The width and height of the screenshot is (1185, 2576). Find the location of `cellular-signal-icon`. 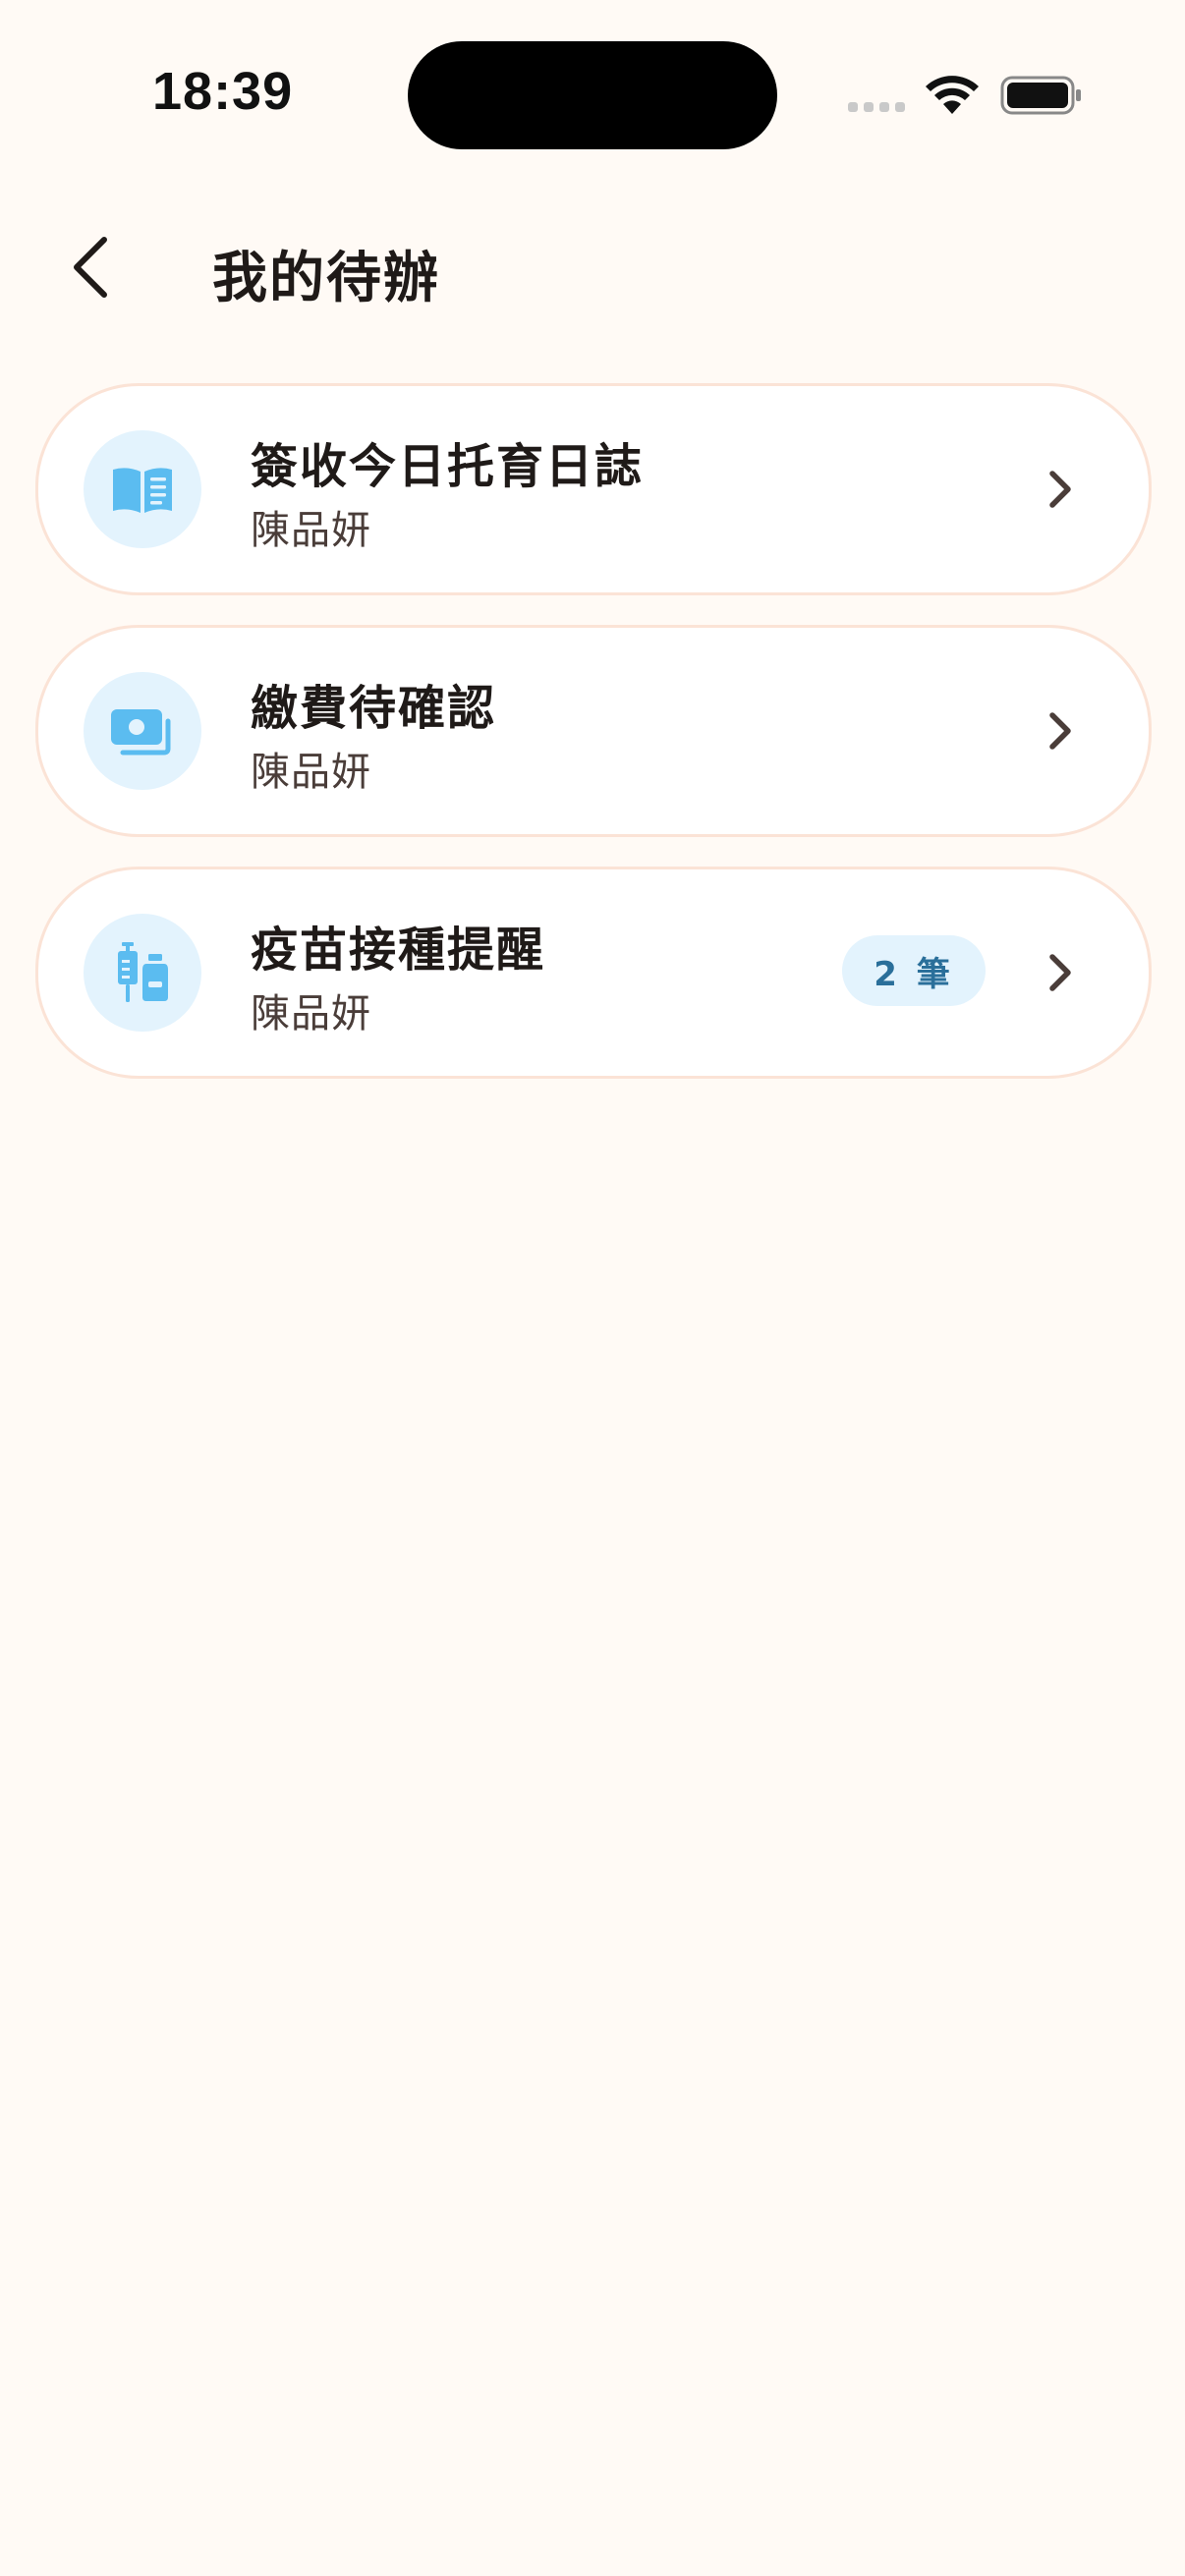

cellular-signal-icon is located at coordinates (878, 109).